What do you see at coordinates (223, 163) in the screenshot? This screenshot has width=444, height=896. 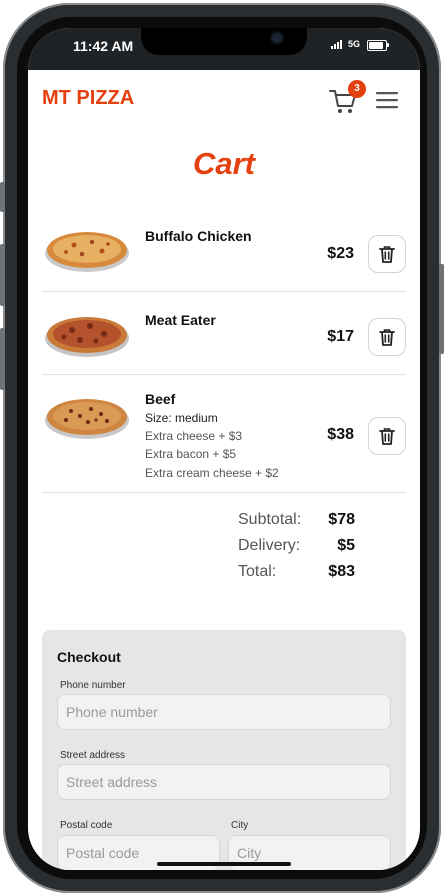 I see `page-title: Cart` at bounding box center [223, 163].